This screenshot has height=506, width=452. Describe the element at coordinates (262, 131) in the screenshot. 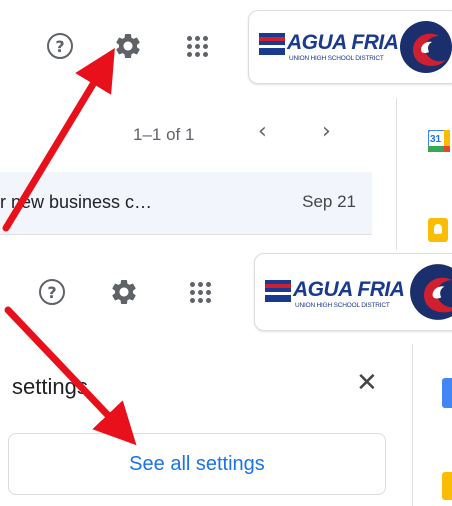

I see `older-button: ‹` at that location.